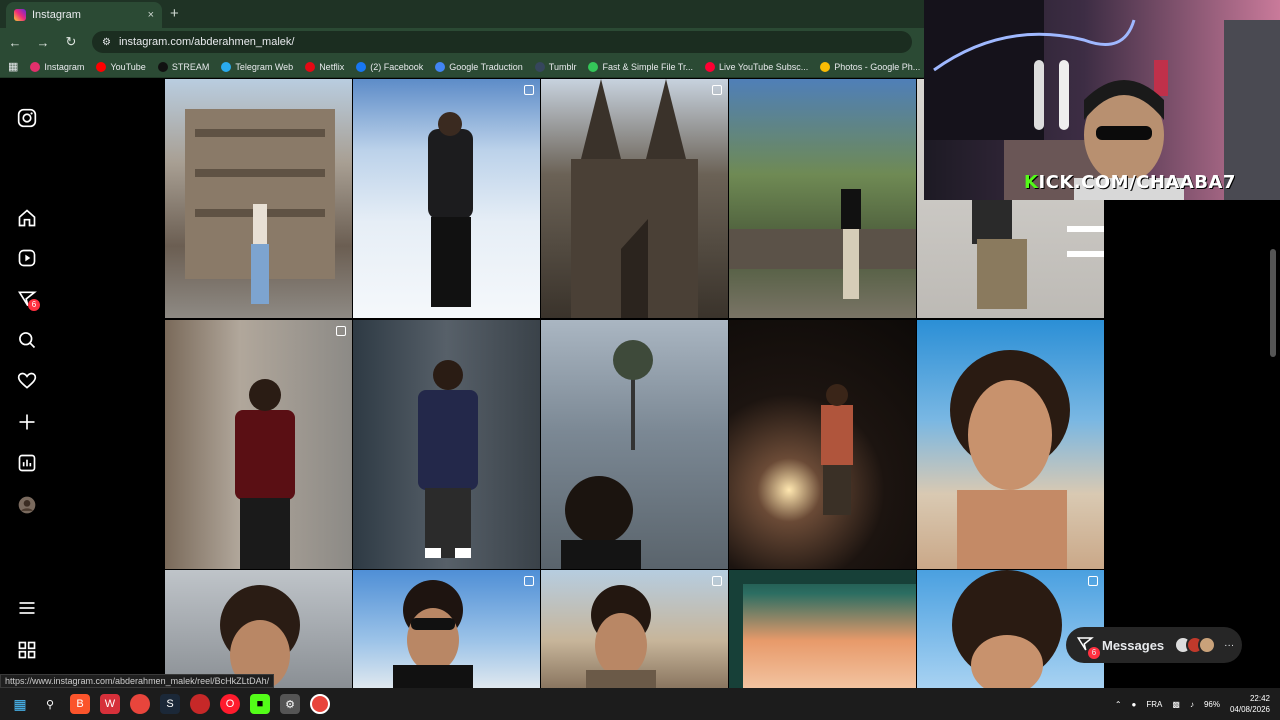 This screenshot has height=720, width=1280. What do you see at coordinates (1118, 704) in the screenshot?
I see `chevron-up-icon: ⌃` at bounding box center [1118, 704].